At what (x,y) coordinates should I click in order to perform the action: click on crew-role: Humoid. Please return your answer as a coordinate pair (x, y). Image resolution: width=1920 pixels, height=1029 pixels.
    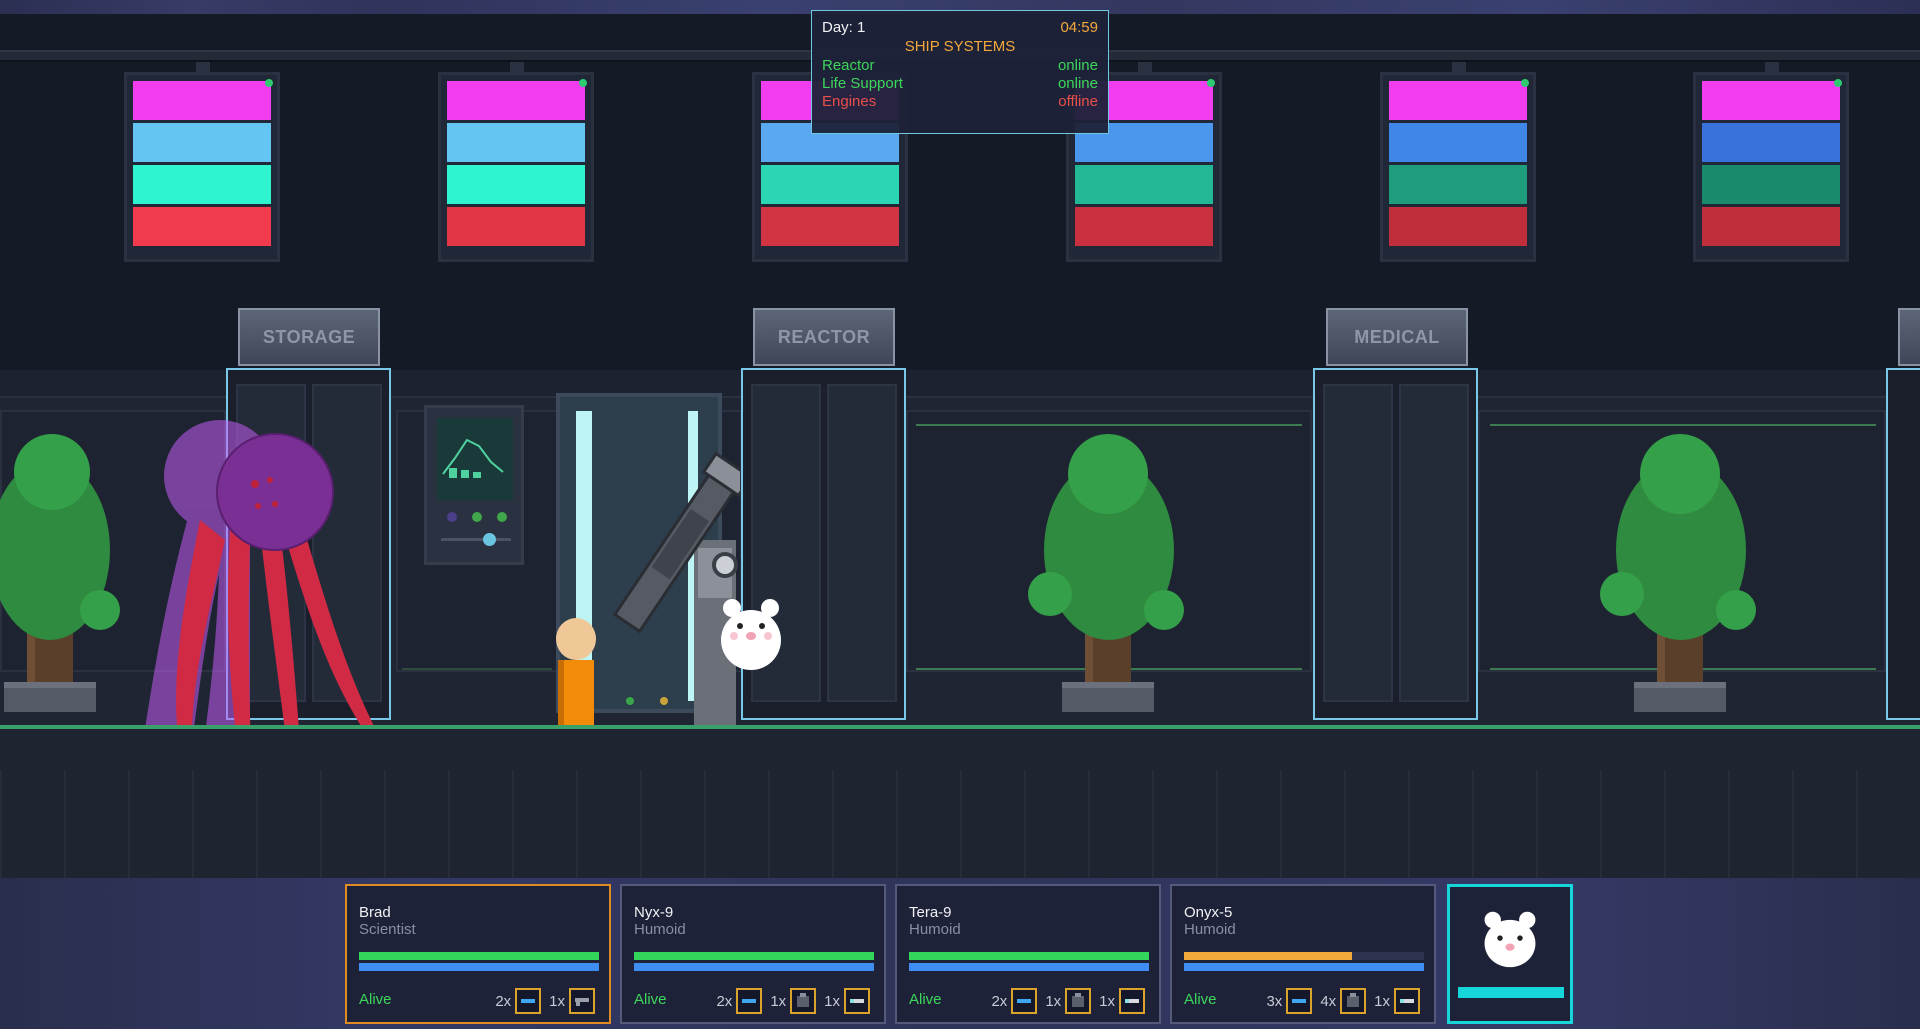
    Looking at the image, I should click on (1210, 929).